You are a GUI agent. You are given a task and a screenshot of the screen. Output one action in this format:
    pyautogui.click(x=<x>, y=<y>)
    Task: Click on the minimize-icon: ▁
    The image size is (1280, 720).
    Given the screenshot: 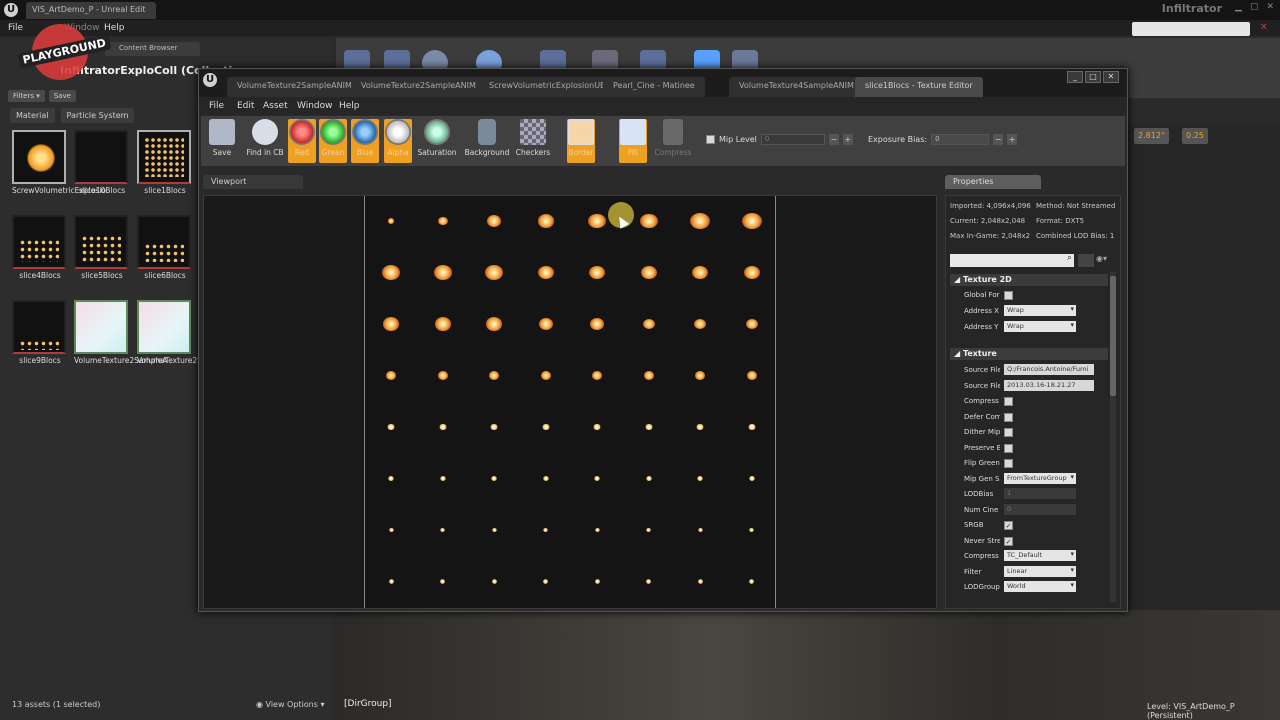 What is the action you would take?
    pyautogui.click(x=1238, y=7)
    